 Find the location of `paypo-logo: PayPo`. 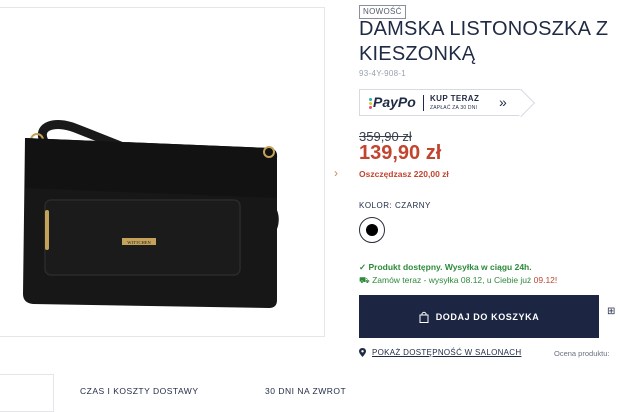

paypo-logo: PayPo is located at coordinates (394, 102).